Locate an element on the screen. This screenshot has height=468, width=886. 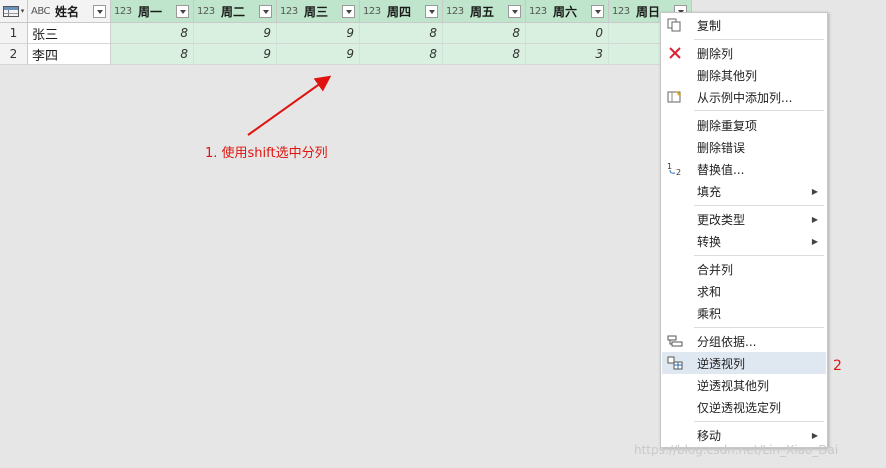
menu-item-delete-other-columns: 删除其他列 is located at coordinates (744, 75).